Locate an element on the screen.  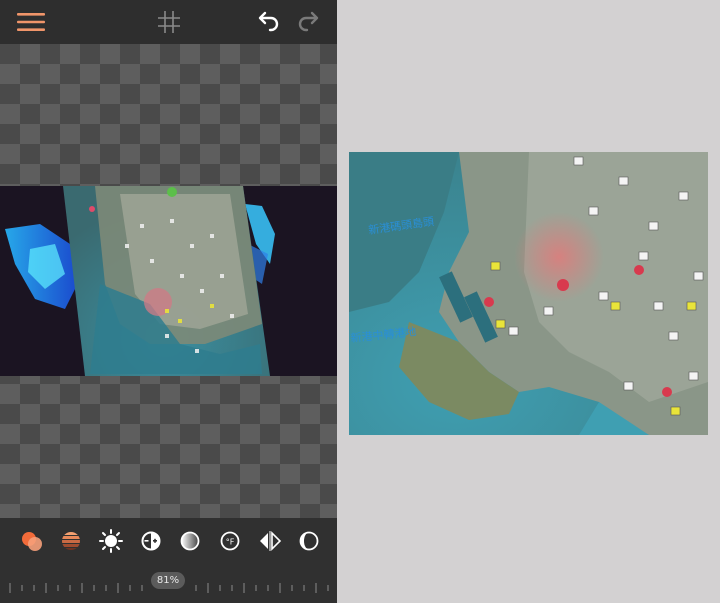
redo-icon is located at coordinates (309, 22).